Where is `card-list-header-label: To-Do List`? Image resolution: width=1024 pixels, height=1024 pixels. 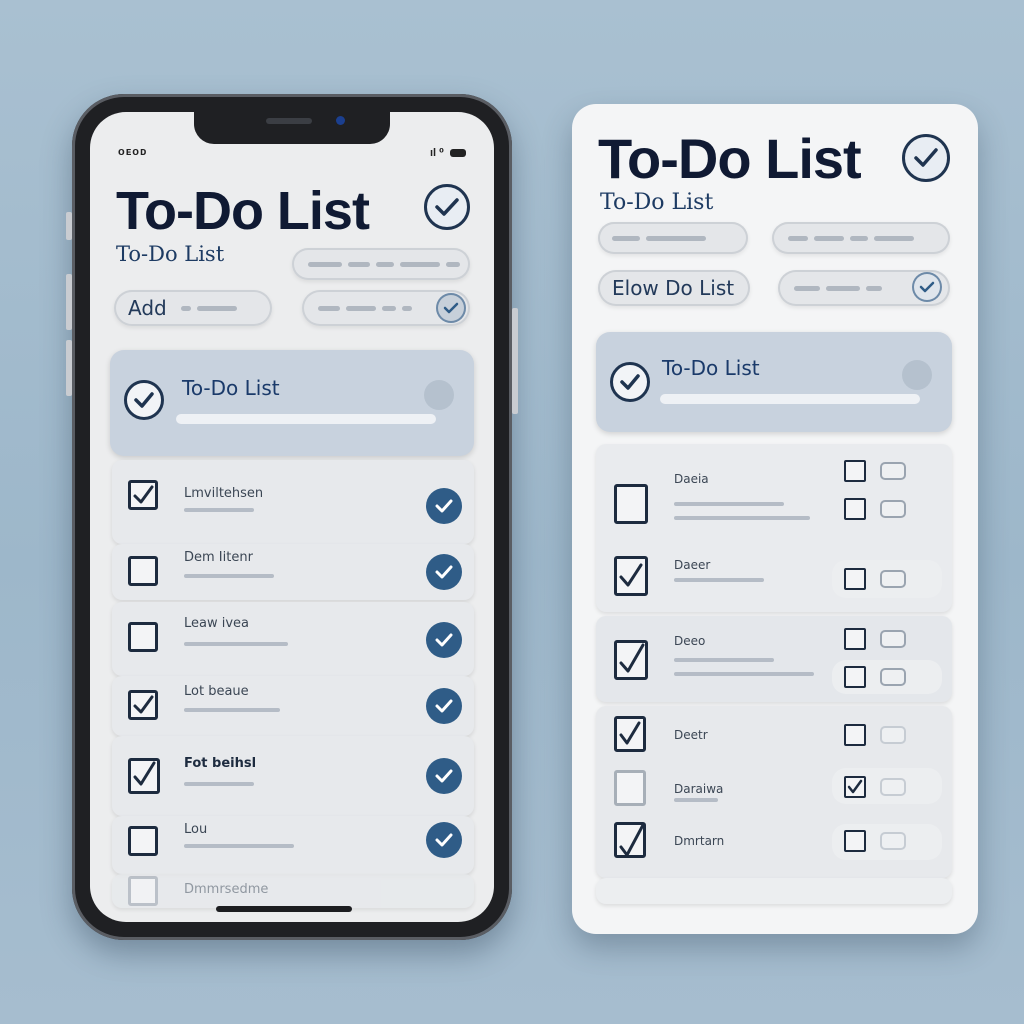 card-list-header-label: To-Do List is located at coordinates (711, 368).